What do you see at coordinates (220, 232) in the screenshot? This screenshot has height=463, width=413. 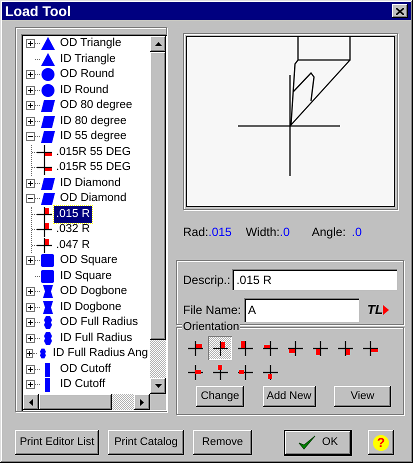 I see `radius-value: .015` at bounding box center [220, 232].